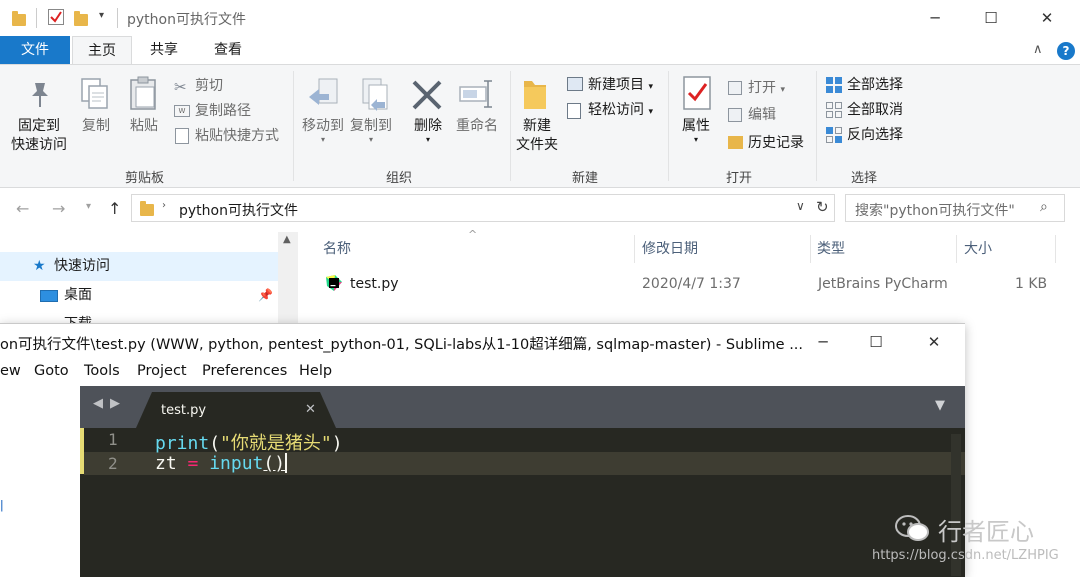 This screenshot has width=1080, height=577. Describe the element at coordinates (800, 206) in the screenshot. I see `address-dropdown-icon: ∨` at that location.